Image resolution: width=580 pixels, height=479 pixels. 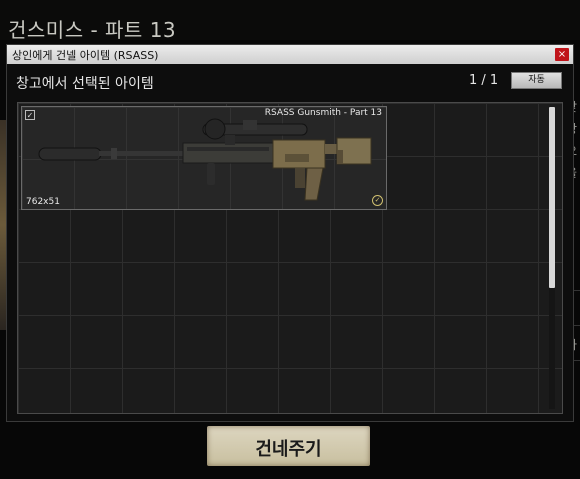 I want to click on grid-scrollbar, so click(x=552, y=258).